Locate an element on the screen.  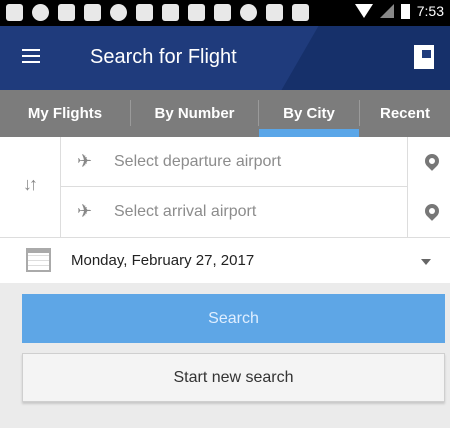
selected-date: Monday, February 27, 2017 is located at coordinates (163, 260).